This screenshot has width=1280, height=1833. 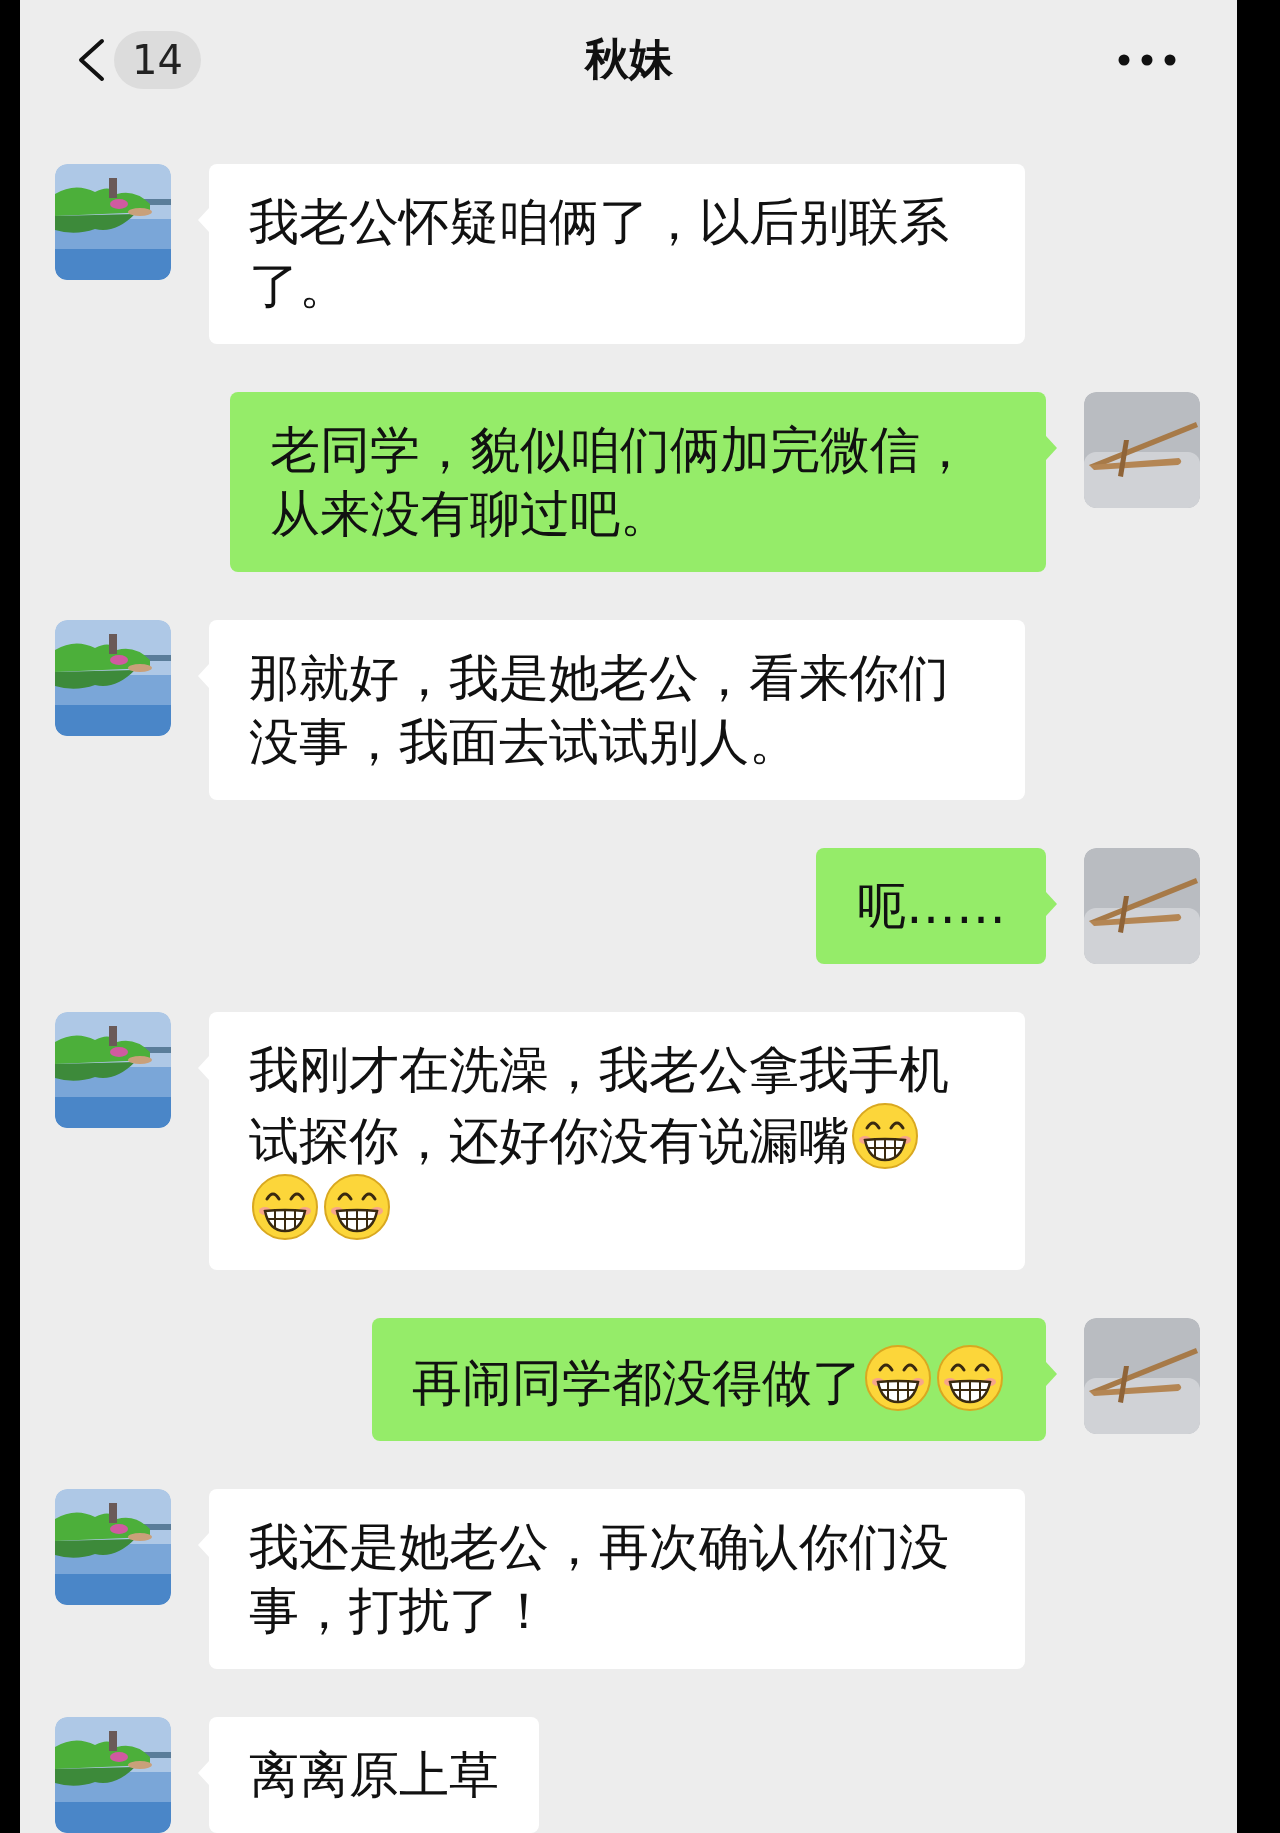 I want to click on message-text: 离离原上草, so click(x=374, y=1775).